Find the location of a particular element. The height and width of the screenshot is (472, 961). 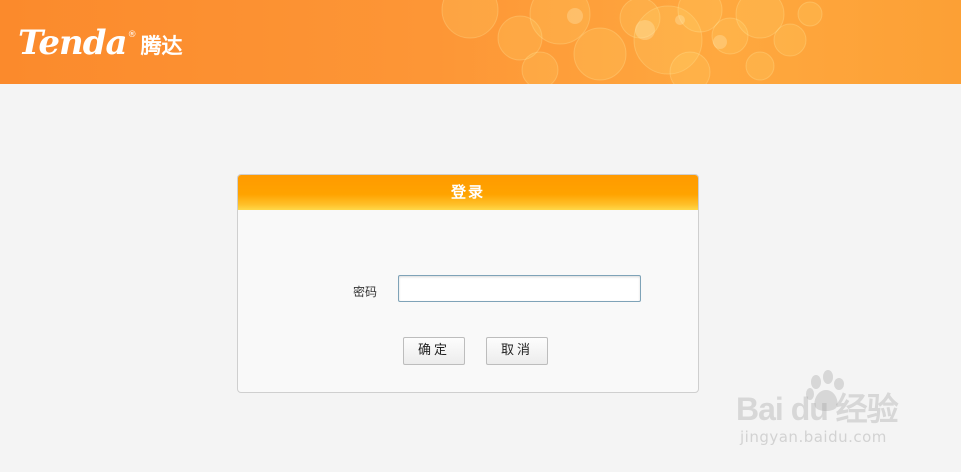

logo-brand-chinese: 腾达 is located at coordinates (161, 46).